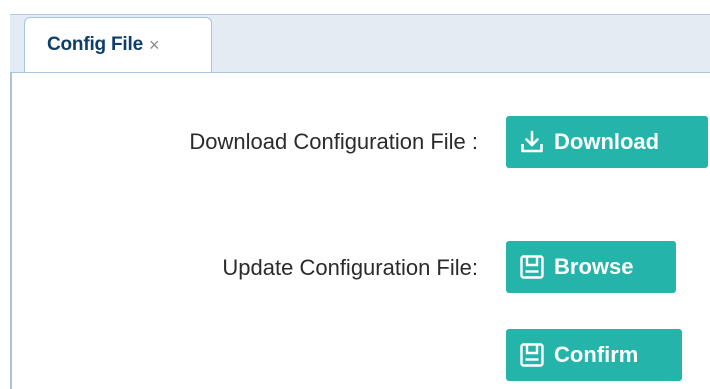 The height and width of the screenshot is (389, 710). I want to click on tab-label: Config File, so click(95, 44).